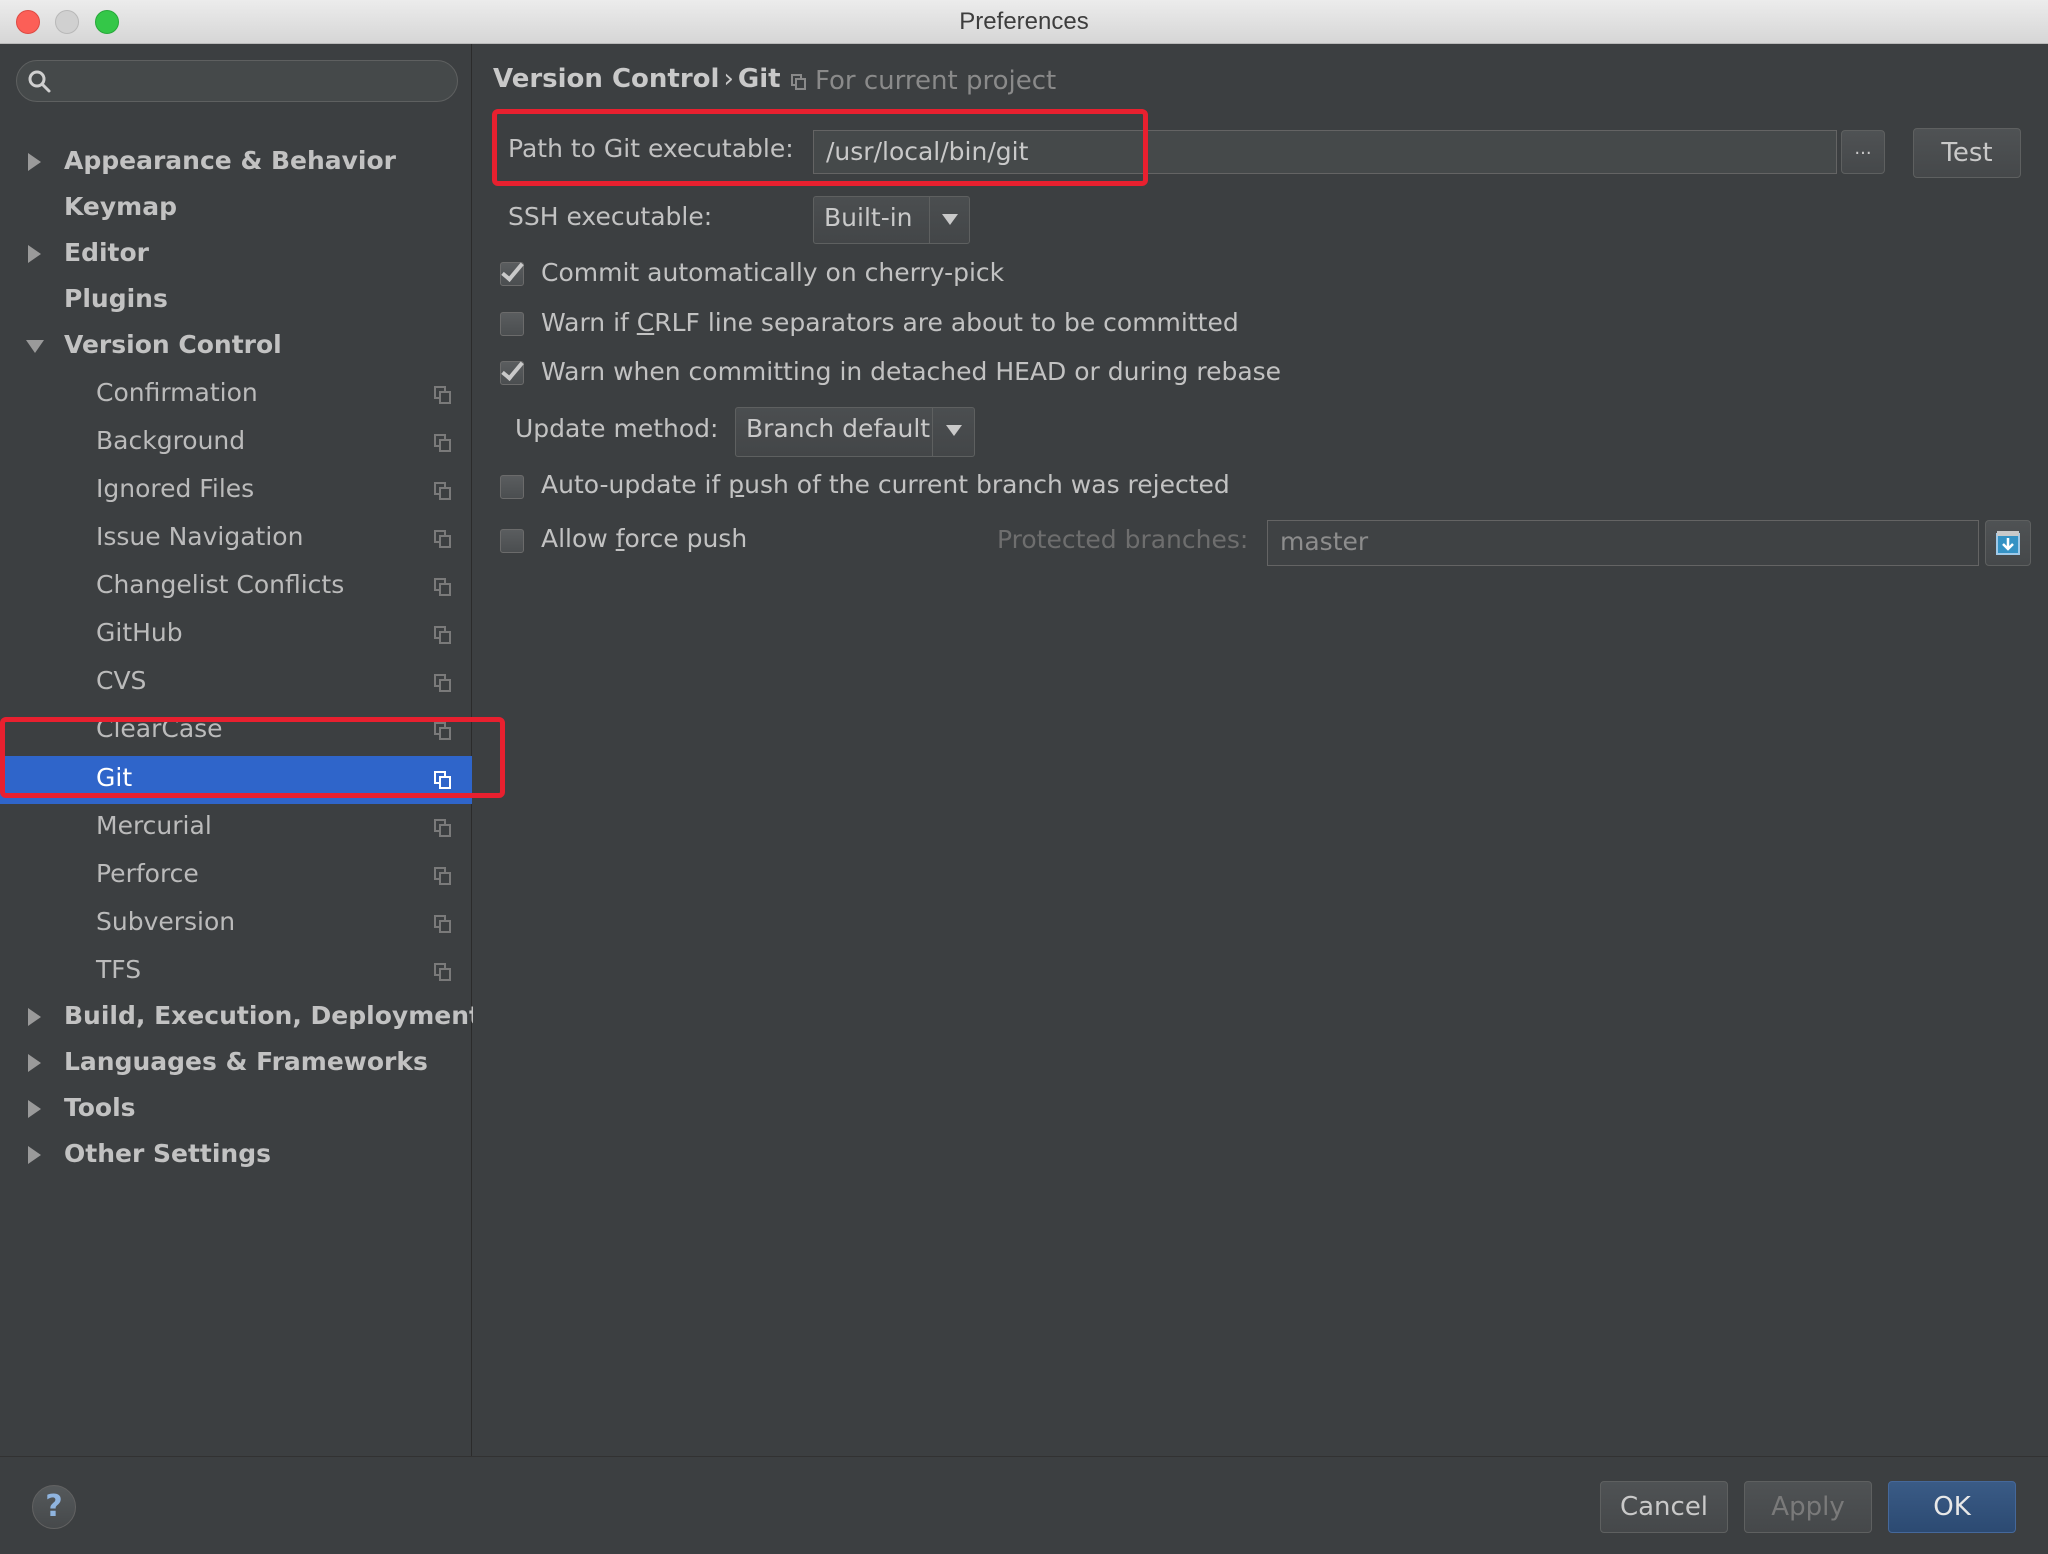  What do you see at coordinates (220, 584) in the screenshot?
I see `sidebar-item-label: Changelist Conflicts` at bounding box center [220, 584].